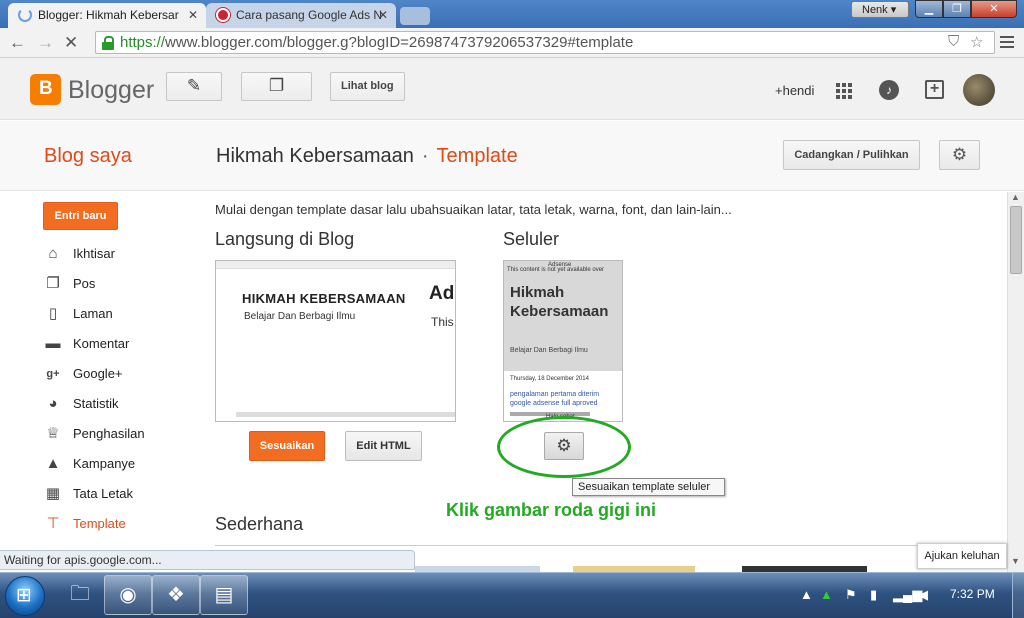 This screenshot has height=618, width=1024. Describe the element at coordinates (415, 16) in the screenshot. I see `new-tab-button` at that location.